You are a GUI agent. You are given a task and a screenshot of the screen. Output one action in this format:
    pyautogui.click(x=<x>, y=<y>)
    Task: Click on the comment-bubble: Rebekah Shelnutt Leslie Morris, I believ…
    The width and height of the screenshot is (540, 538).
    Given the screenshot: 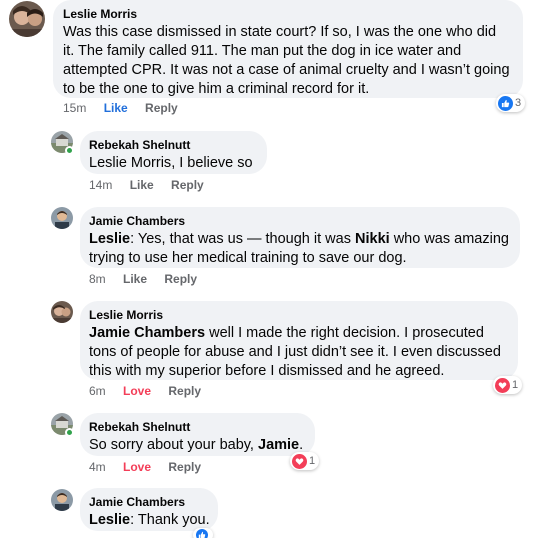 What is the action you would take?
    pyautogui.click(x=173, y=152)
    